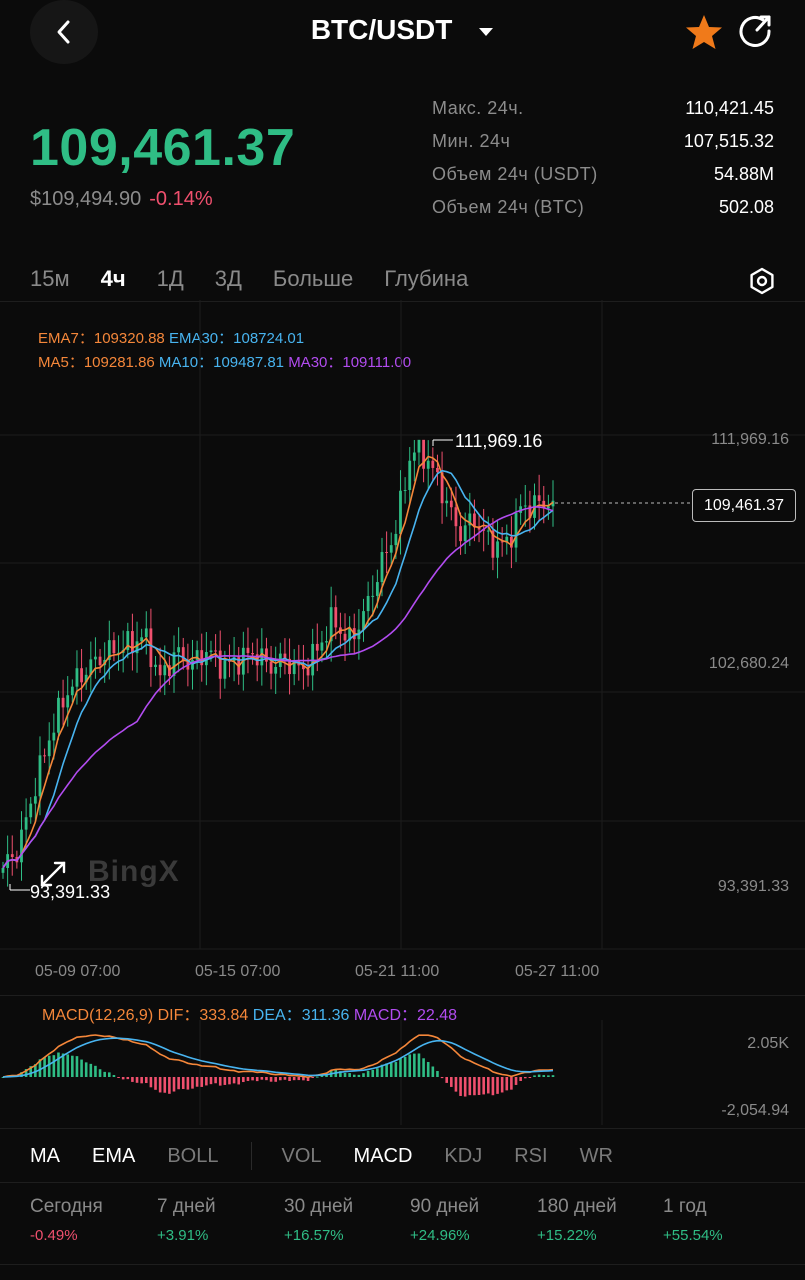 This screenshot has width=805, height=1280. Describe the element at coordinates (756, 32) in the screenshot. I see `share-icon` at that location.